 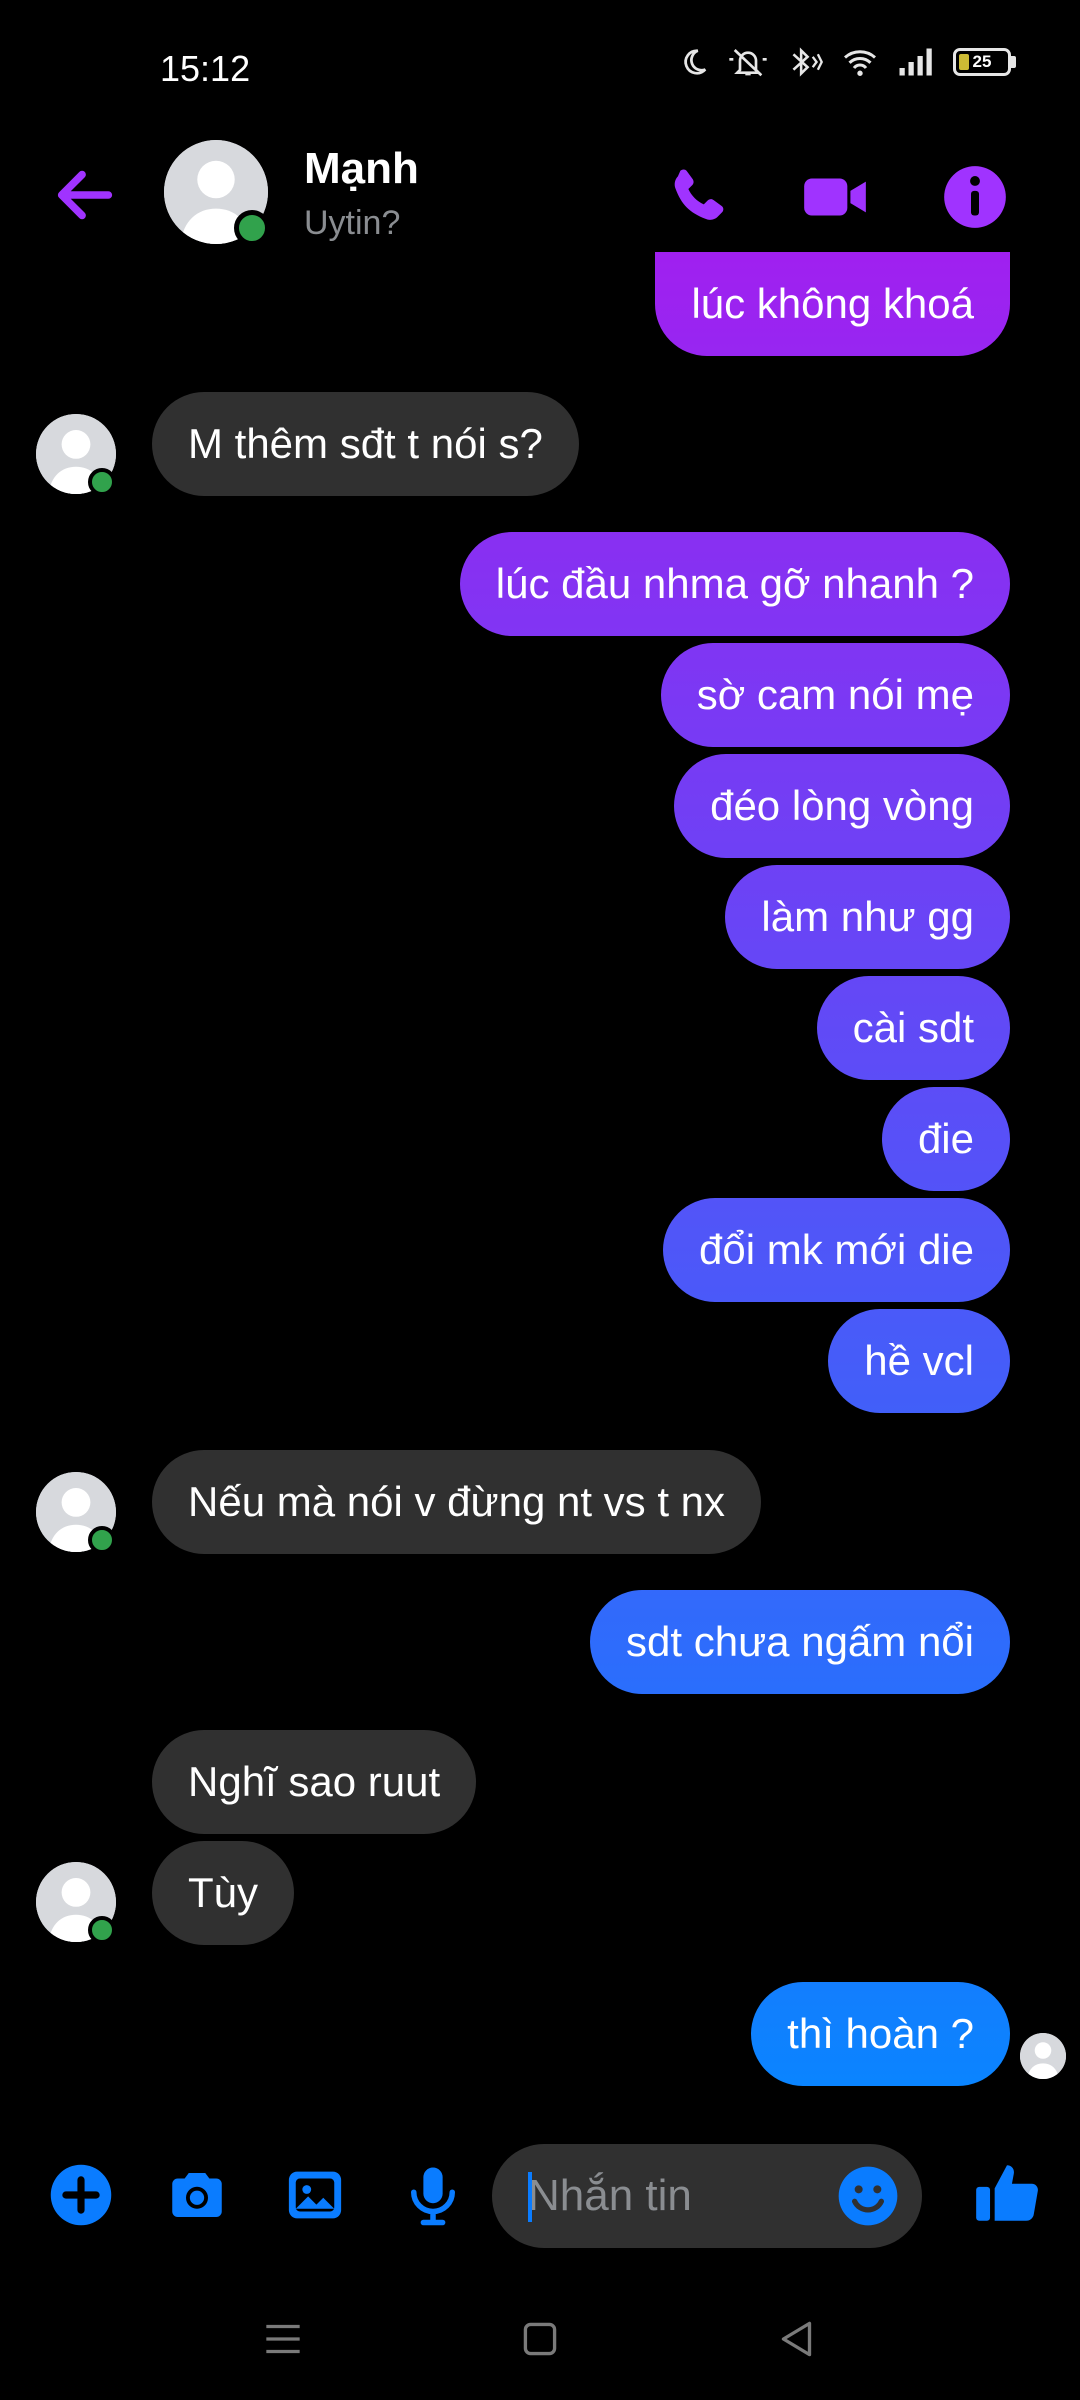 I want to click on message-bubble-outgoing: sdt chưa ngấm nổi, so click(x=800, y=1642).